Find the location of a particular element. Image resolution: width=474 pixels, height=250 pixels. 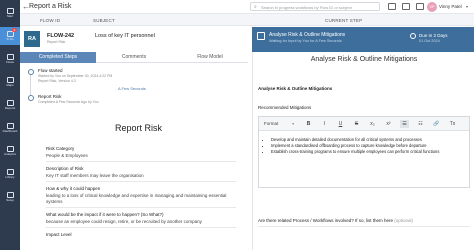

link-icon: 🔗 is located at coordinates (436, 124).